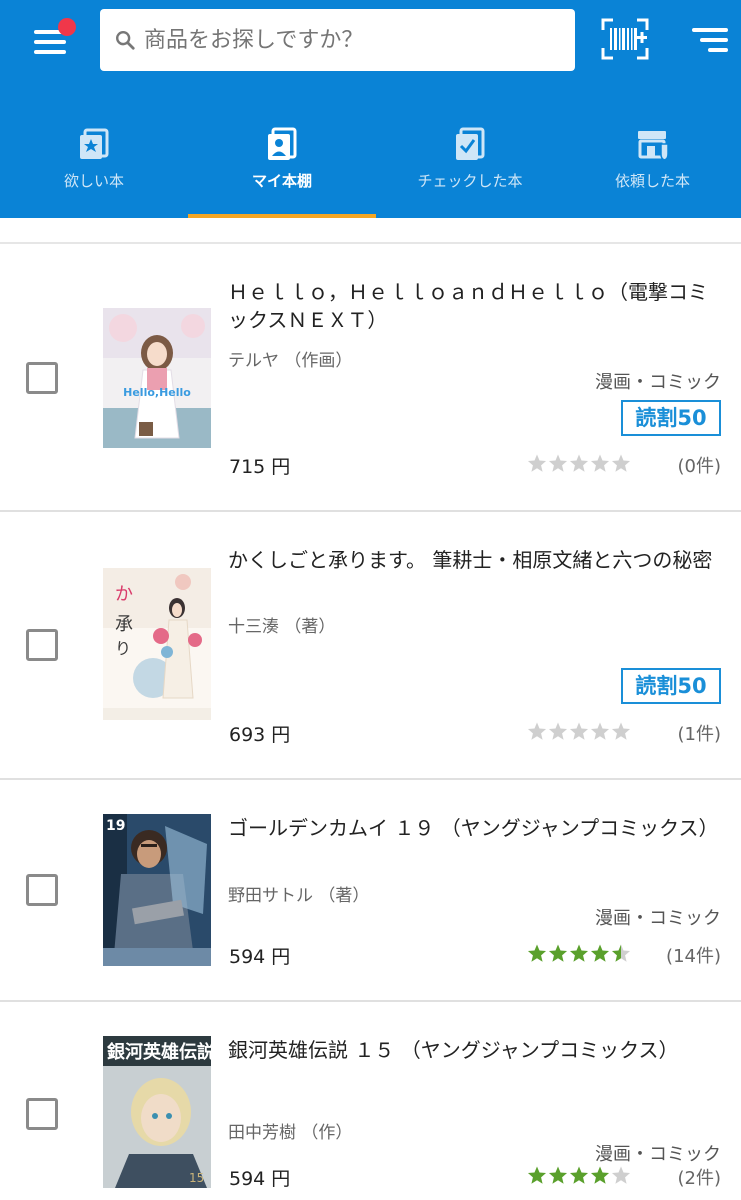 The width and height of the screenshot is (741, 1200). I want to click on book-cover-image: Hello,Hello, so click(157, 378).